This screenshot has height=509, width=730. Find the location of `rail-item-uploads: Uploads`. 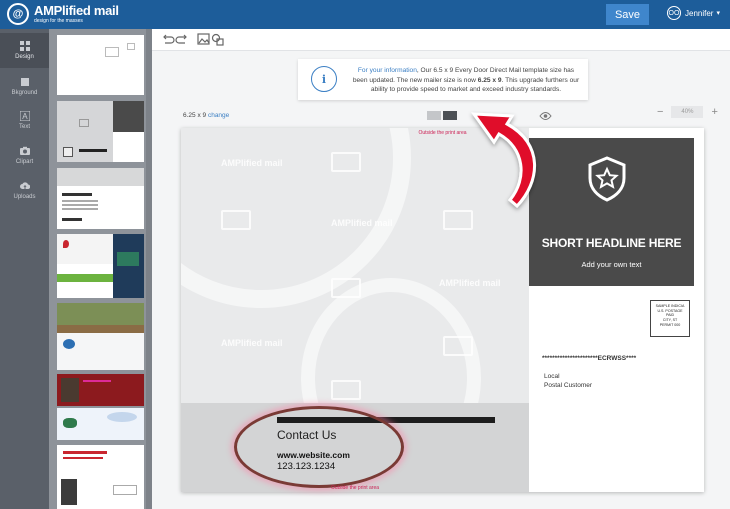

rail-item-uploads: Uploads is located at coordinates (24, 190).